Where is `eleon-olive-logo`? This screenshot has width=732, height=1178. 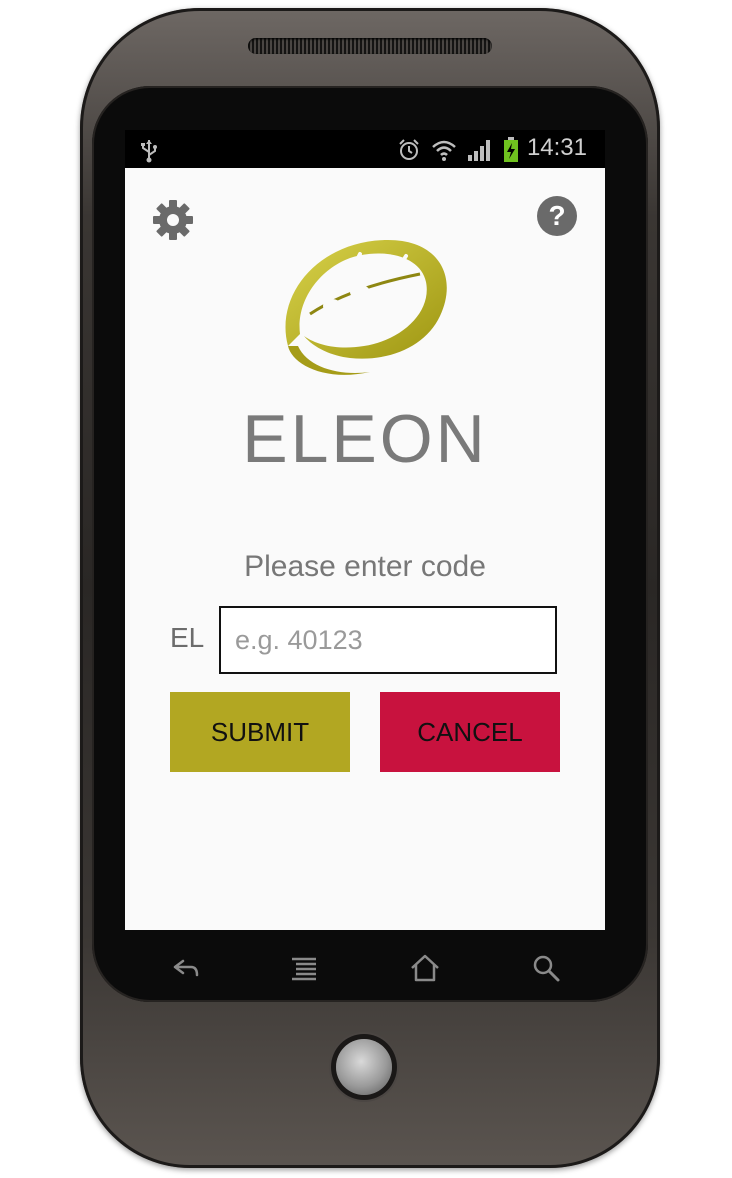 eleon-olive-logo is located at coordinates (365, 311).